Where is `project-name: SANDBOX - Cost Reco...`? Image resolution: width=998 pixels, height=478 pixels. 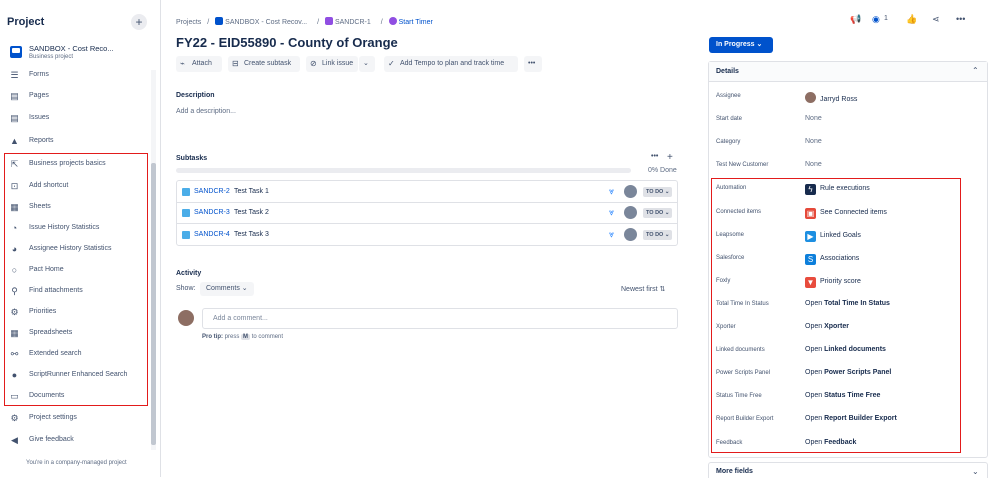 project-name: SANDBOX - Cost Reco... is located at coordinates (71, 48).